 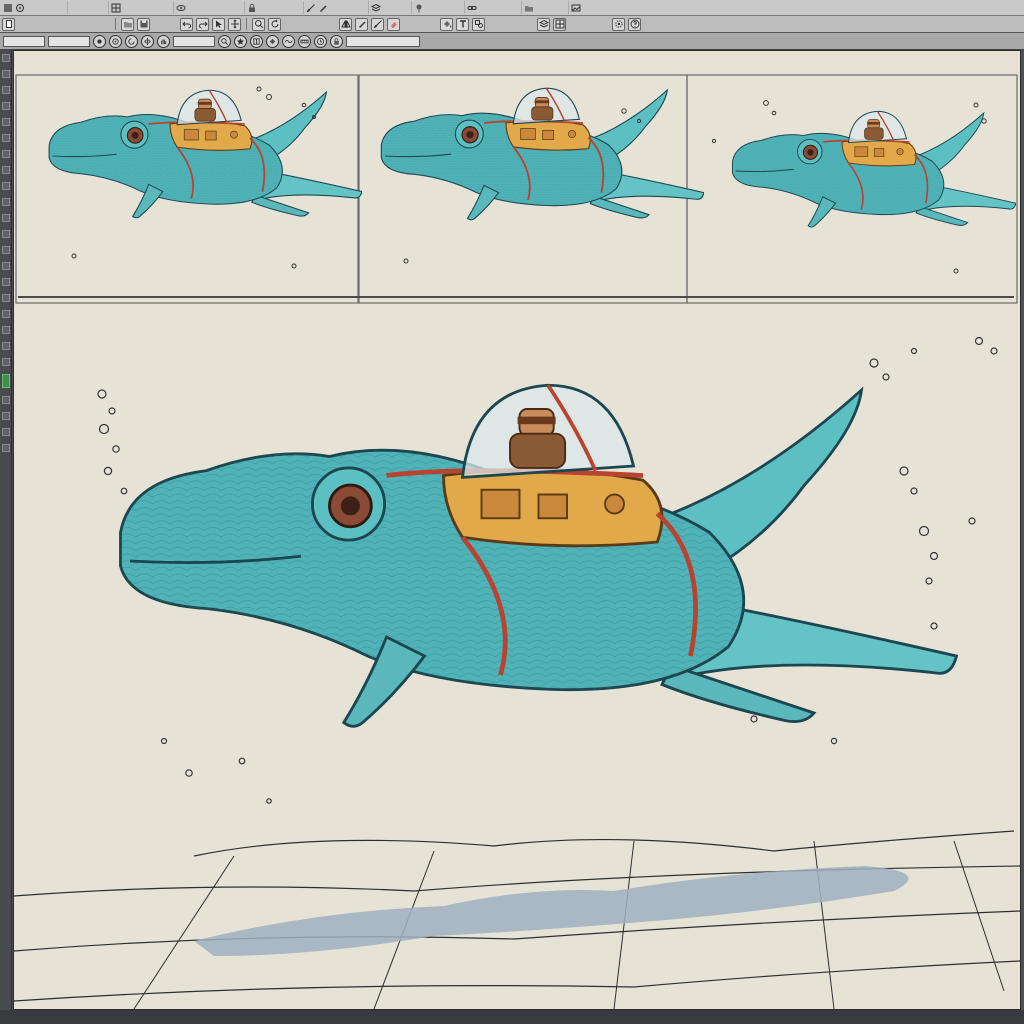 What do you see at coordinates (99, 41) in the screenshot?
I see `brush-preset-icon` at bounding box center [99, 41].